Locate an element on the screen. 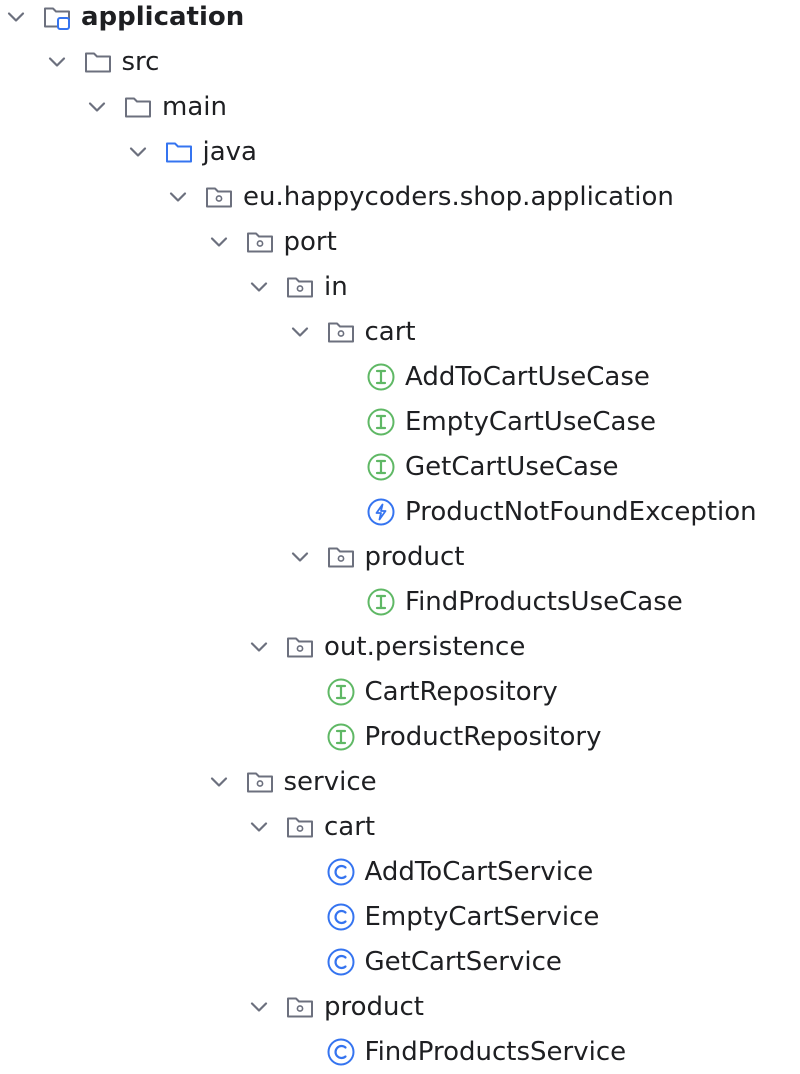 Image resolution: width=800 pixels, height=1074 pixels. tree-node-label: EmptyCartUseCase is located at coordinates (531, 421).